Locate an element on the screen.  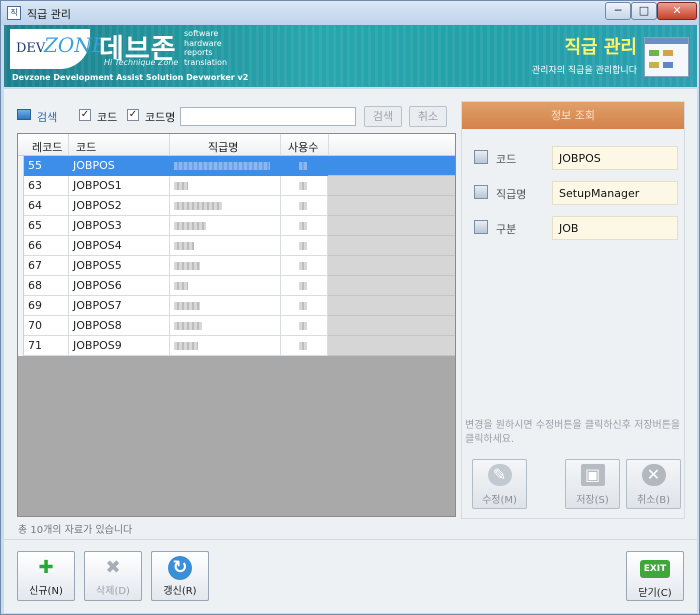
table-row: 63 JOBPOS1 is located at coordinates (236, 186).